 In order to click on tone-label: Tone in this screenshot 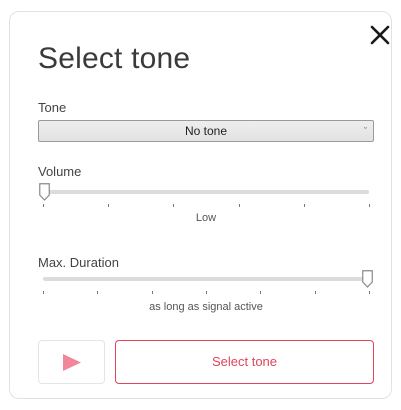, I will do `click(52, 107)`.